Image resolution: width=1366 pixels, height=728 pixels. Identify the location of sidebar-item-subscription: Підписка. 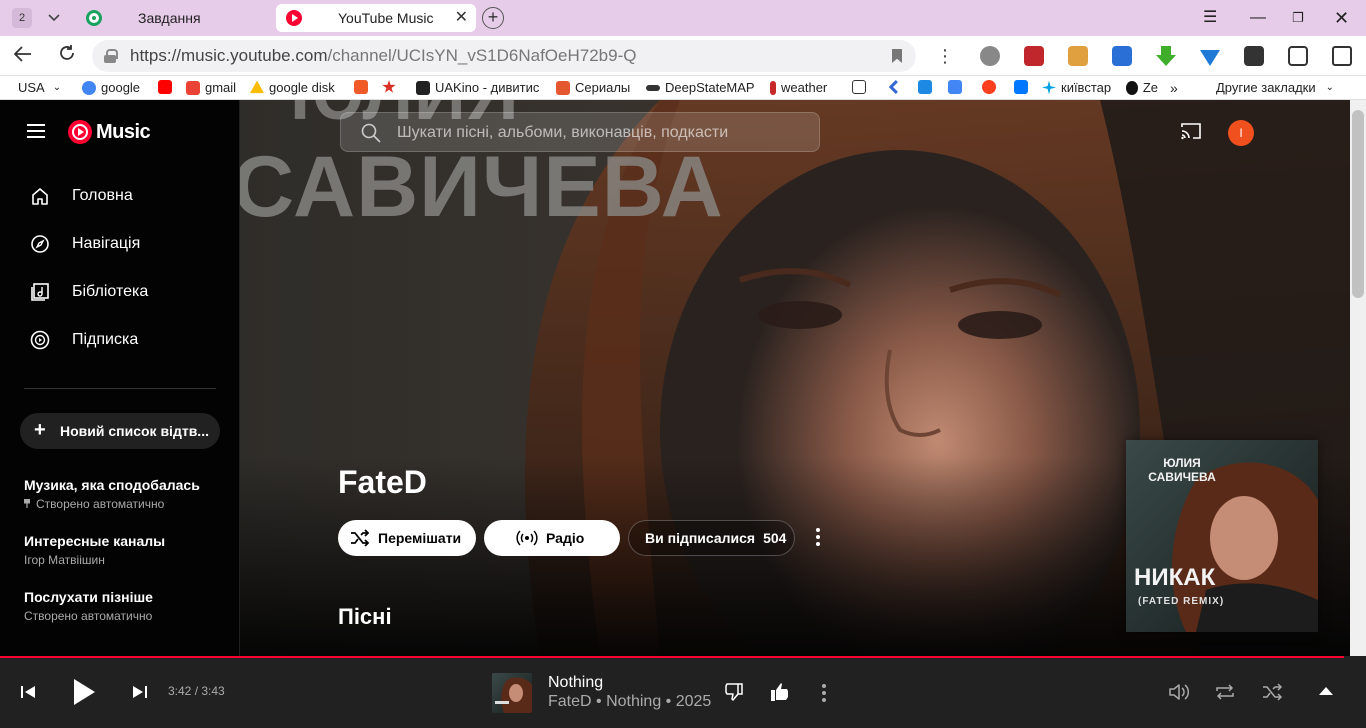
(120, 340).